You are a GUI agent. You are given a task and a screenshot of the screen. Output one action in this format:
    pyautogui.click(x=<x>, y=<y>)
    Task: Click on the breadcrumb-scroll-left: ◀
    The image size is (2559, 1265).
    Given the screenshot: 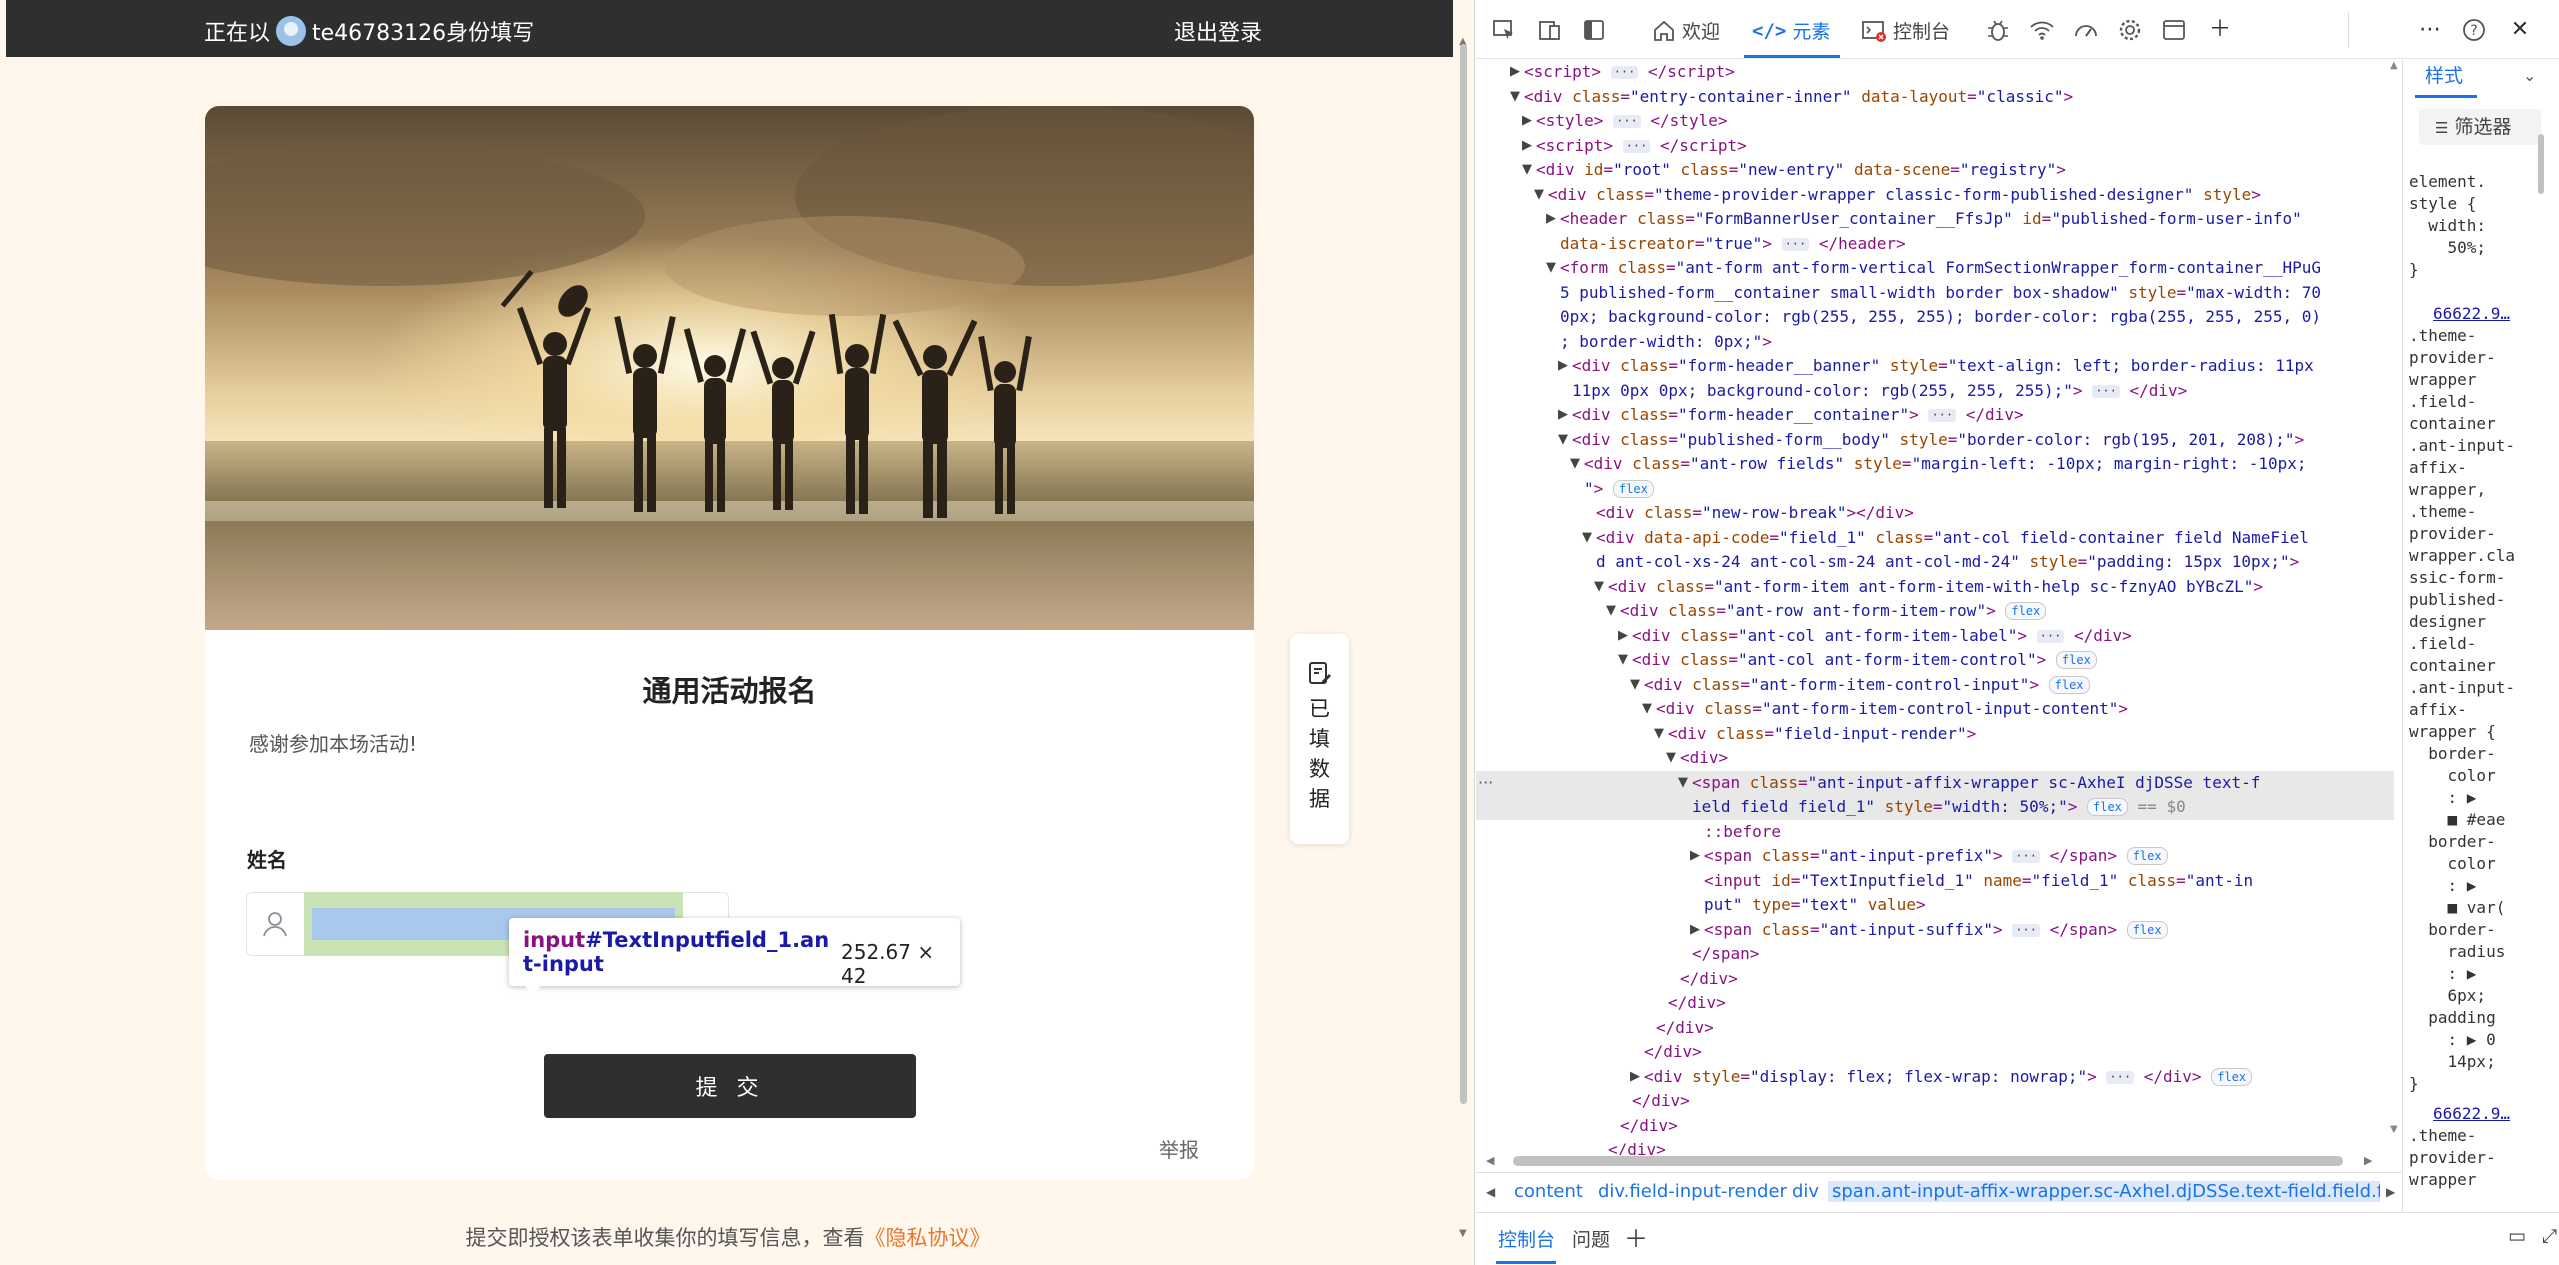 What is the action you would take?
    pyautogui.click(x=1490, y=1192)
    